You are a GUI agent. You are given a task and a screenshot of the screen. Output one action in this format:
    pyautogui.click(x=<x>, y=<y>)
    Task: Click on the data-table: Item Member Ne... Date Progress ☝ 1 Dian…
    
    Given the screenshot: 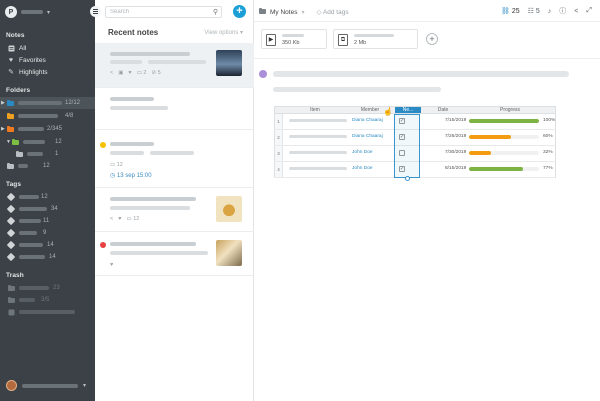 What is the action you would take?
    pyautogui.click(x=415, y=143)
    